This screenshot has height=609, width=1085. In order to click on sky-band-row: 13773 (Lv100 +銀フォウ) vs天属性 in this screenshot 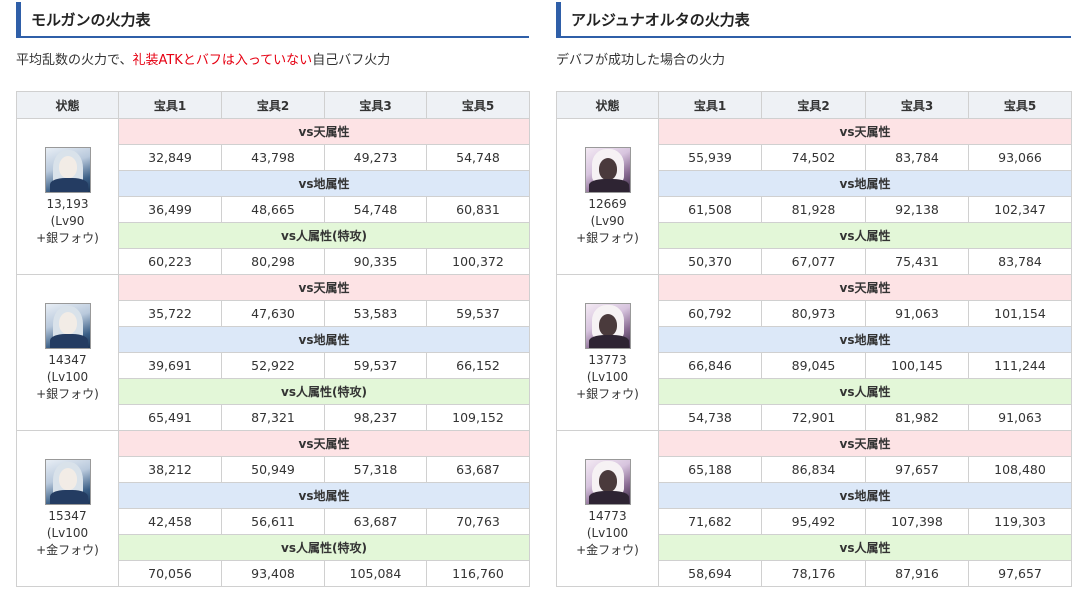, I will do `click(814, 352)`.